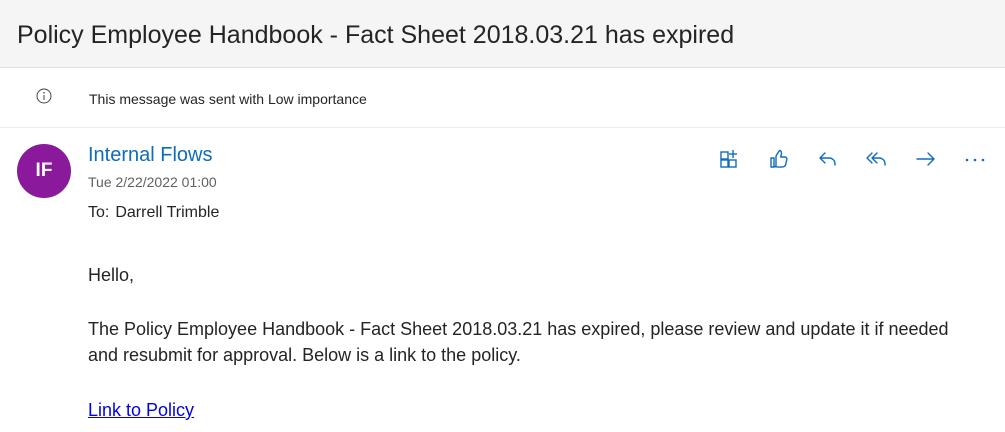 The width and height of the screenshot is (1005, 432). Describe the element at coordinates (150, 155) in the screenshot. I see `sender-name: Internal Flows` at that location.